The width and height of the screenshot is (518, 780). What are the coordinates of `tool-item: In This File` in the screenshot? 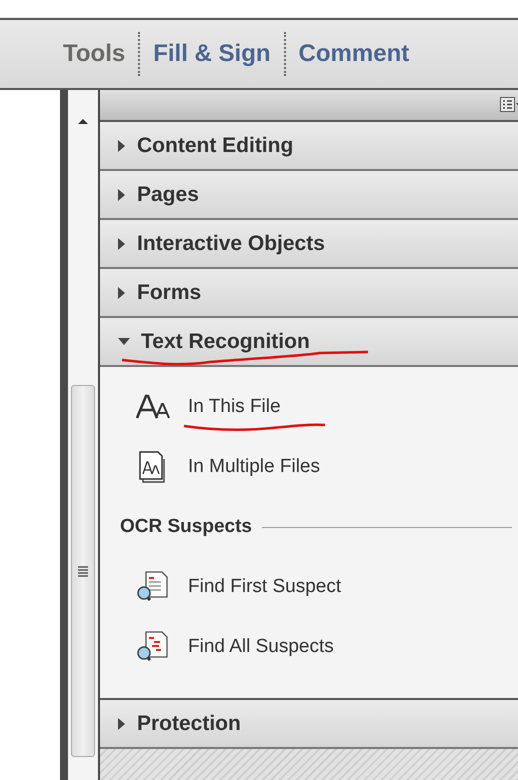 It's located at (309, 407).